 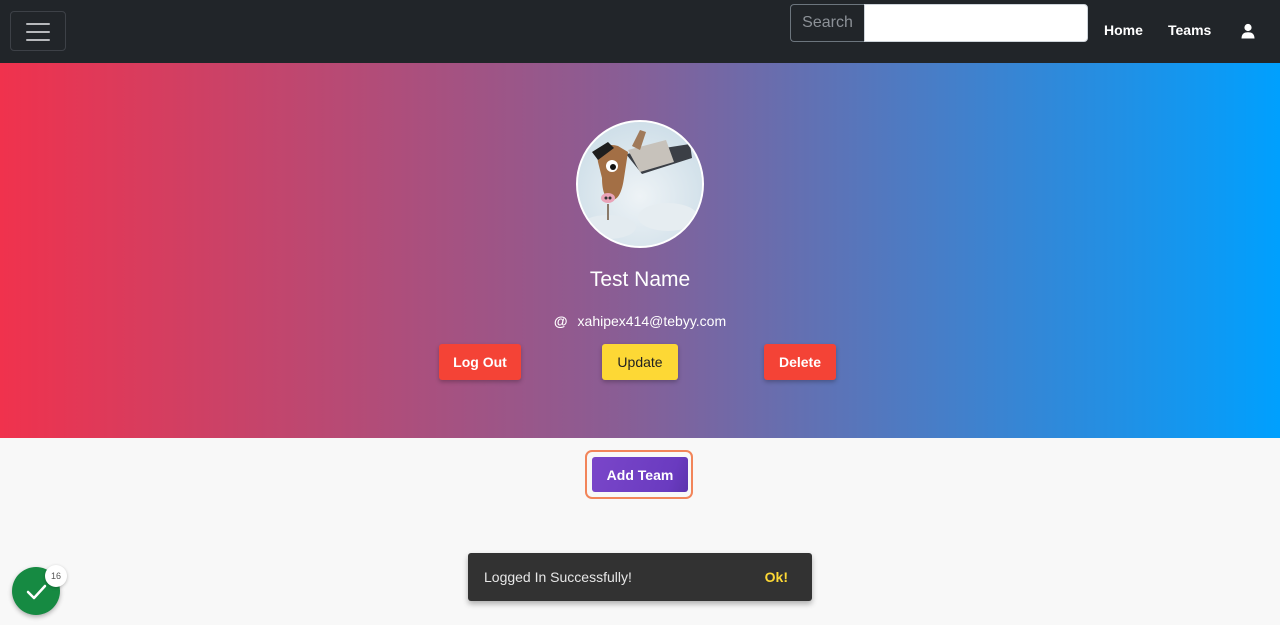 I want to click on add-team-focus-ring: Add Team, so click(x=639, y=474).